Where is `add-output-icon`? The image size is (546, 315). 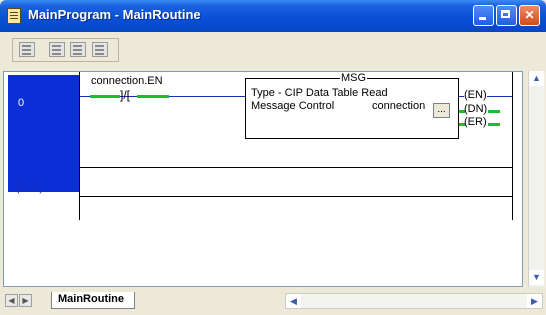 add-output-icon is located at coordinates (100, 49).